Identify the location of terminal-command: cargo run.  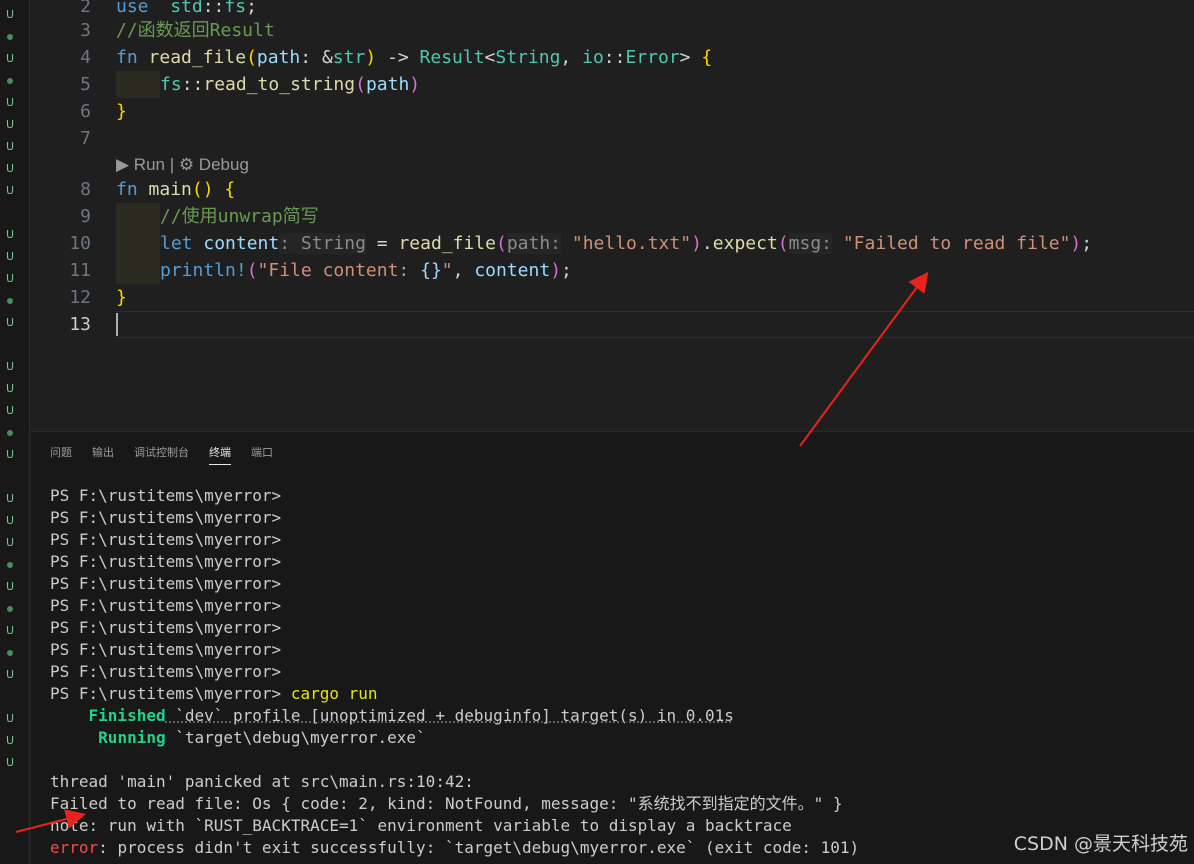
(334, 693).